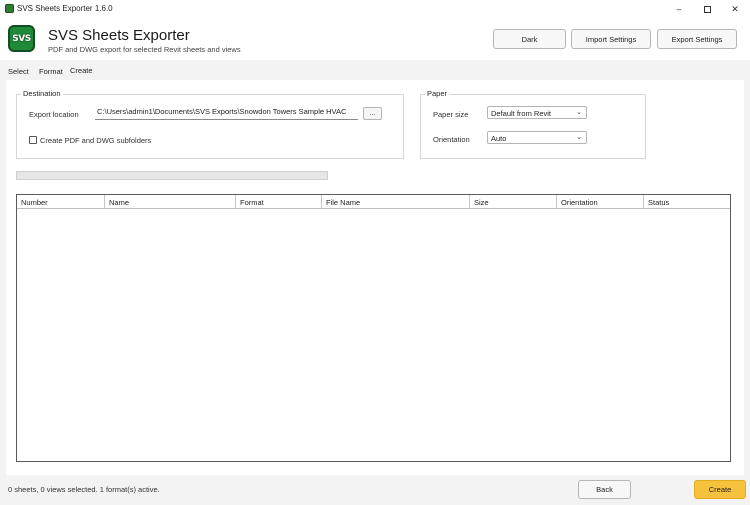 This screenshot has width=750, height=505. I want to click on close-button: ✕, so click(735, 9).